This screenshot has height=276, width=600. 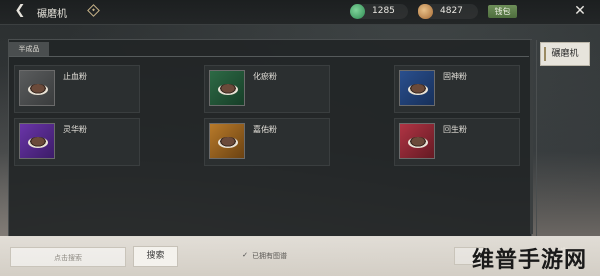 What do you see at coordinates (451, 11) in the screenshot?
I see `coin-amount: 4827` at bounding box center [451, 11].